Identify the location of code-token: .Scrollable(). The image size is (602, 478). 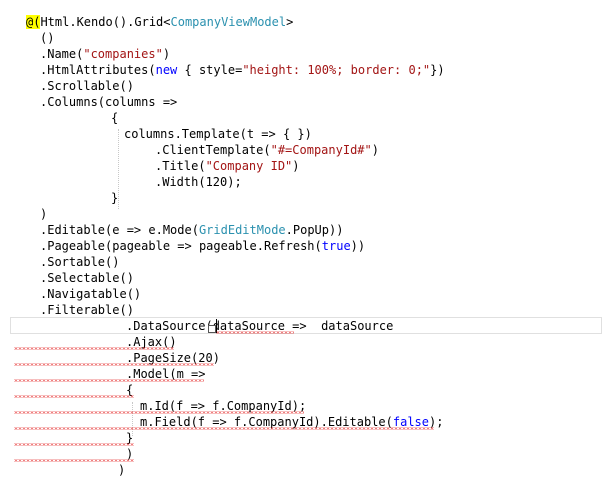
(87, 86).